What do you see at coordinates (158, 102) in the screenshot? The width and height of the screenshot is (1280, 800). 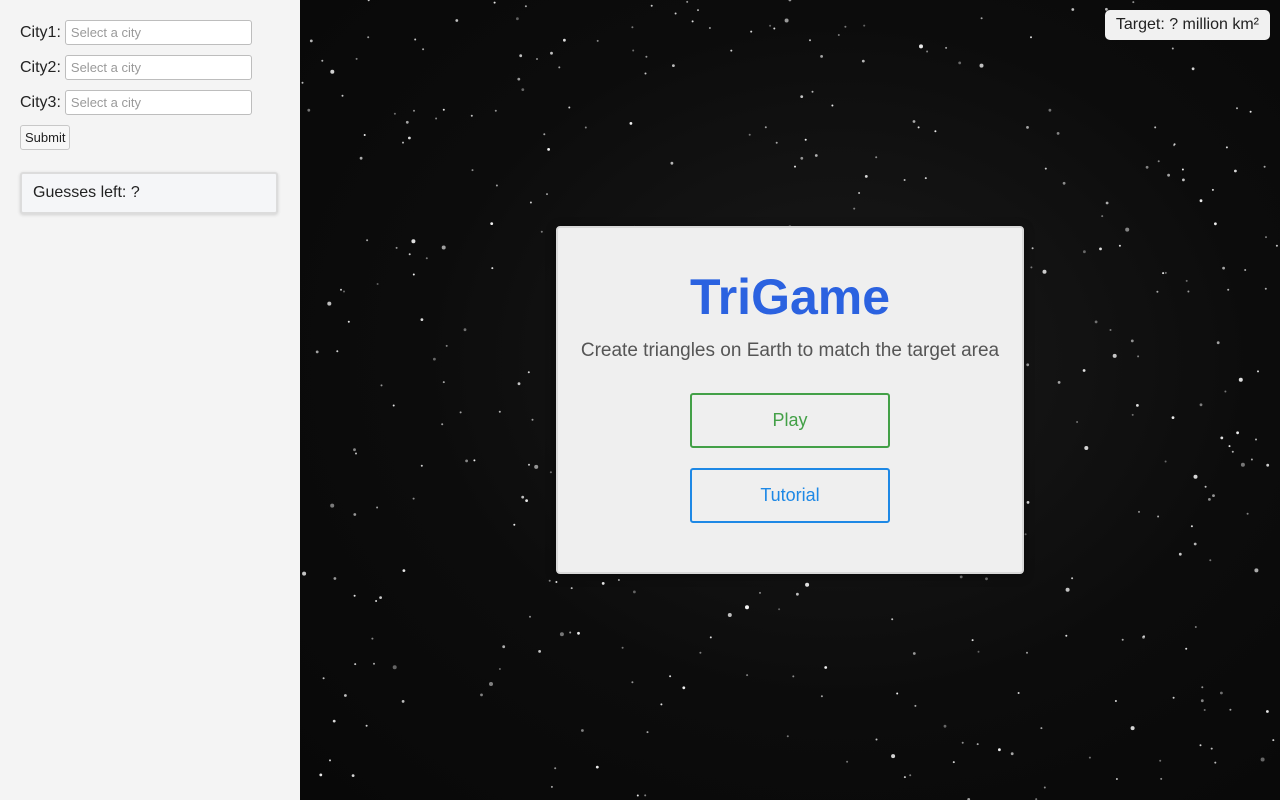 I see `city3-input` at bounding box center [158, 102].